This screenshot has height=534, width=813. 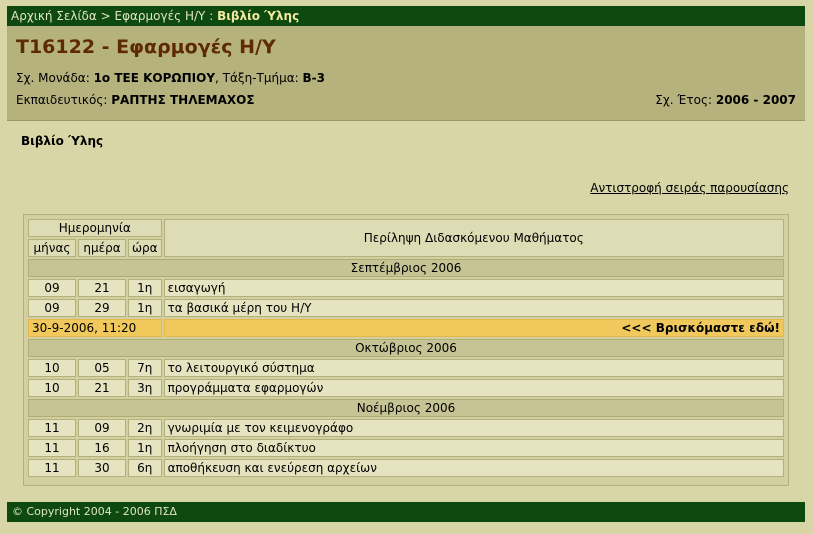 I want to click on current-position-row: 30-9-2006, 11:20 <<< Βρισκόμαστε εδώ!, so click(x=406, y=328).